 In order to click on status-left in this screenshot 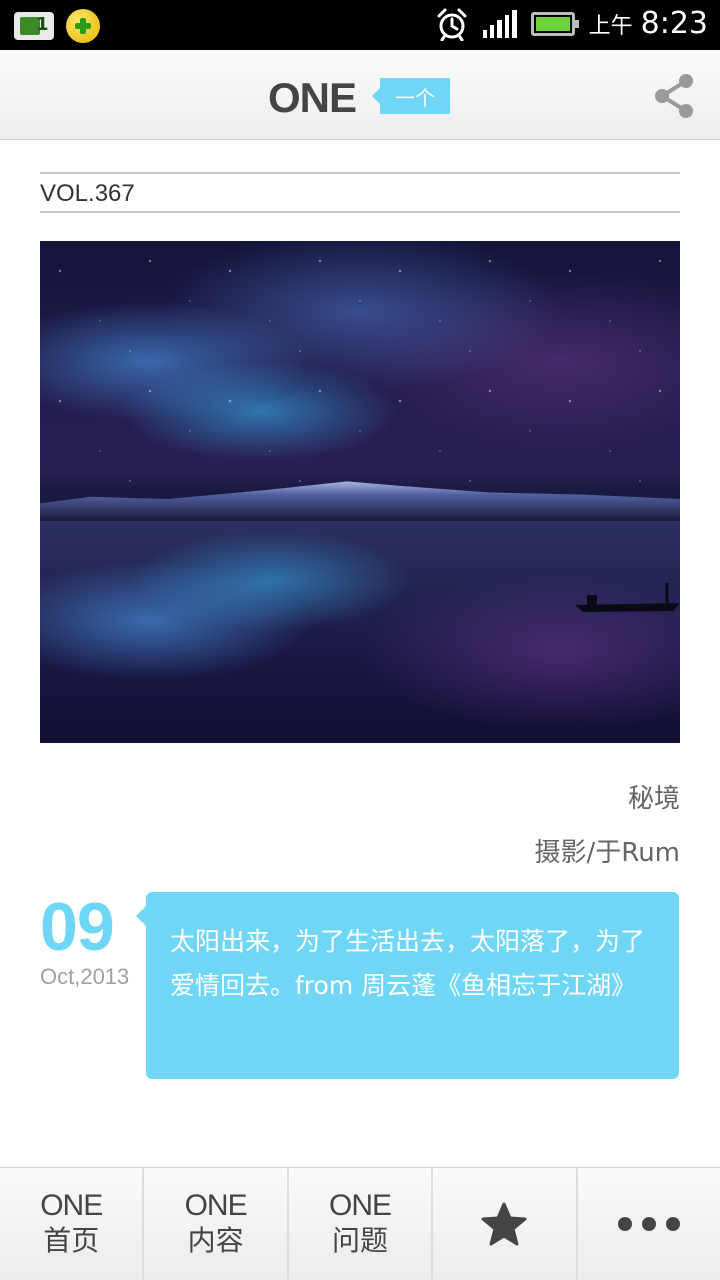, I will do `click(57, 26)`.